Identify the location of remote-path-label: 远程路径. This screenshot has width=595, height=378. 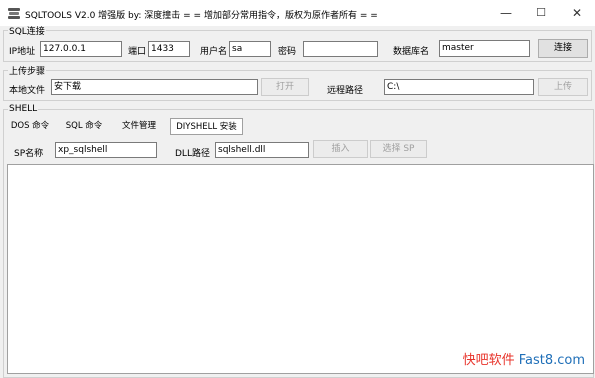
(345, 91).